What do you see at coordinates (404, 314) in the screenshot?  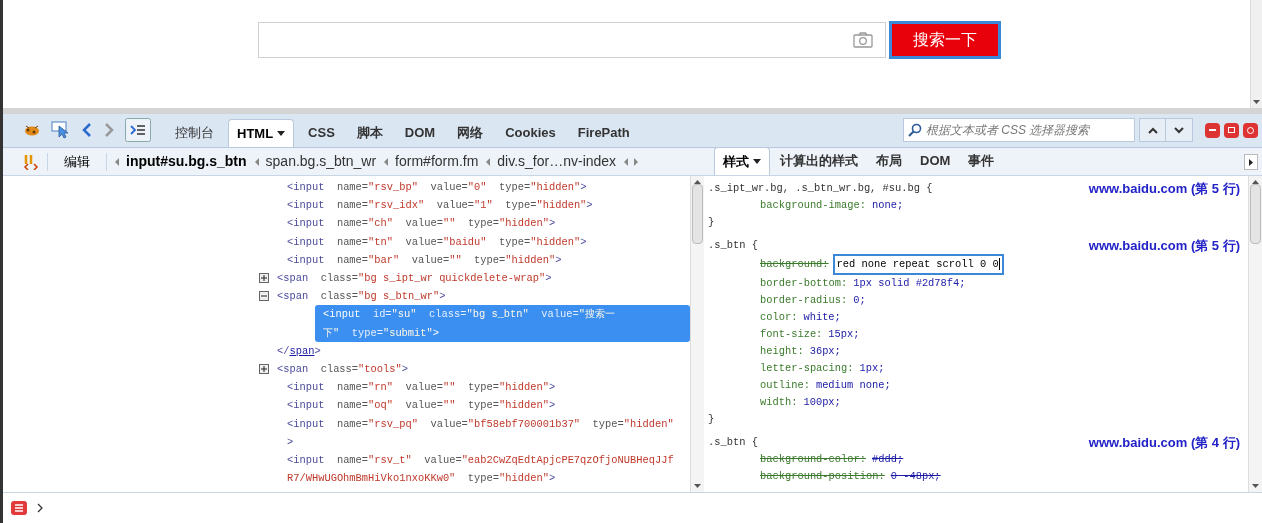 I see `attribute-value: "su"` at bounding box center [404, 314].